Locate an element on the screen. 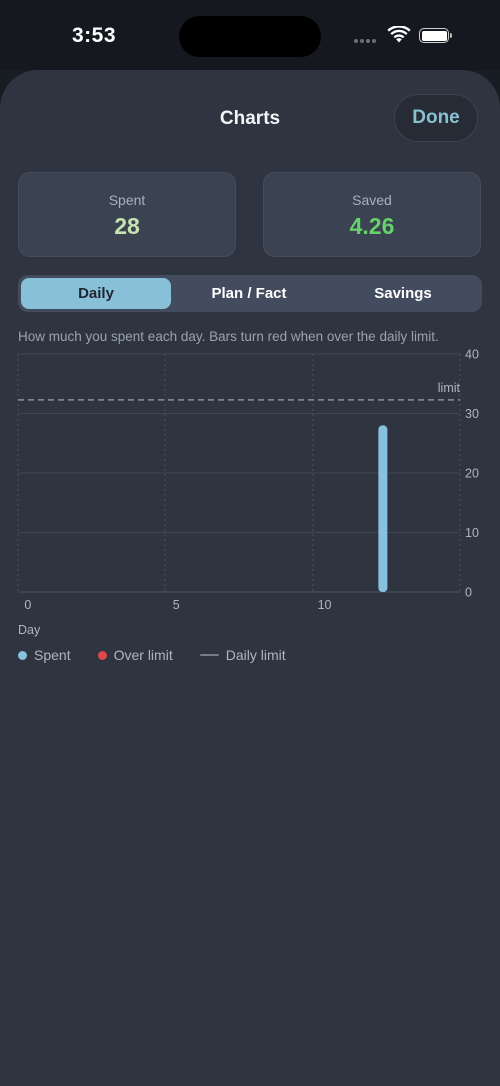  legend-swatch-over-limit is located at coordinates (102, 655).